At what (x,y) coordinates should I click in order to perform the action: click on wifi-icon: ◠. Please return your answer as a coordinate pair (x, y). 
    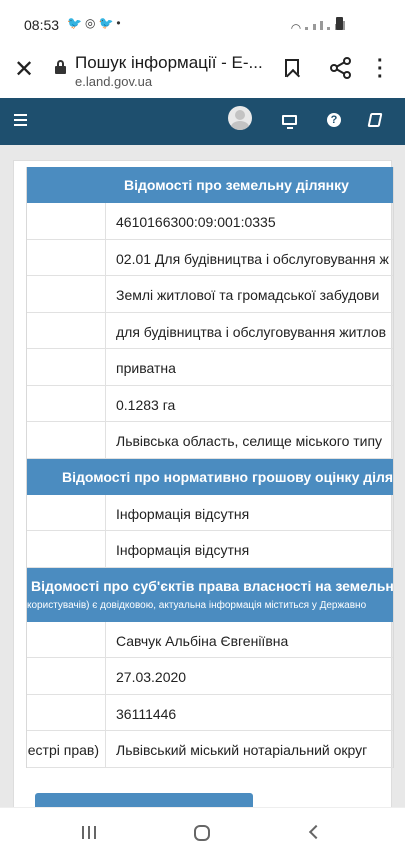
    Looking at the image, I should click on (296, 28).